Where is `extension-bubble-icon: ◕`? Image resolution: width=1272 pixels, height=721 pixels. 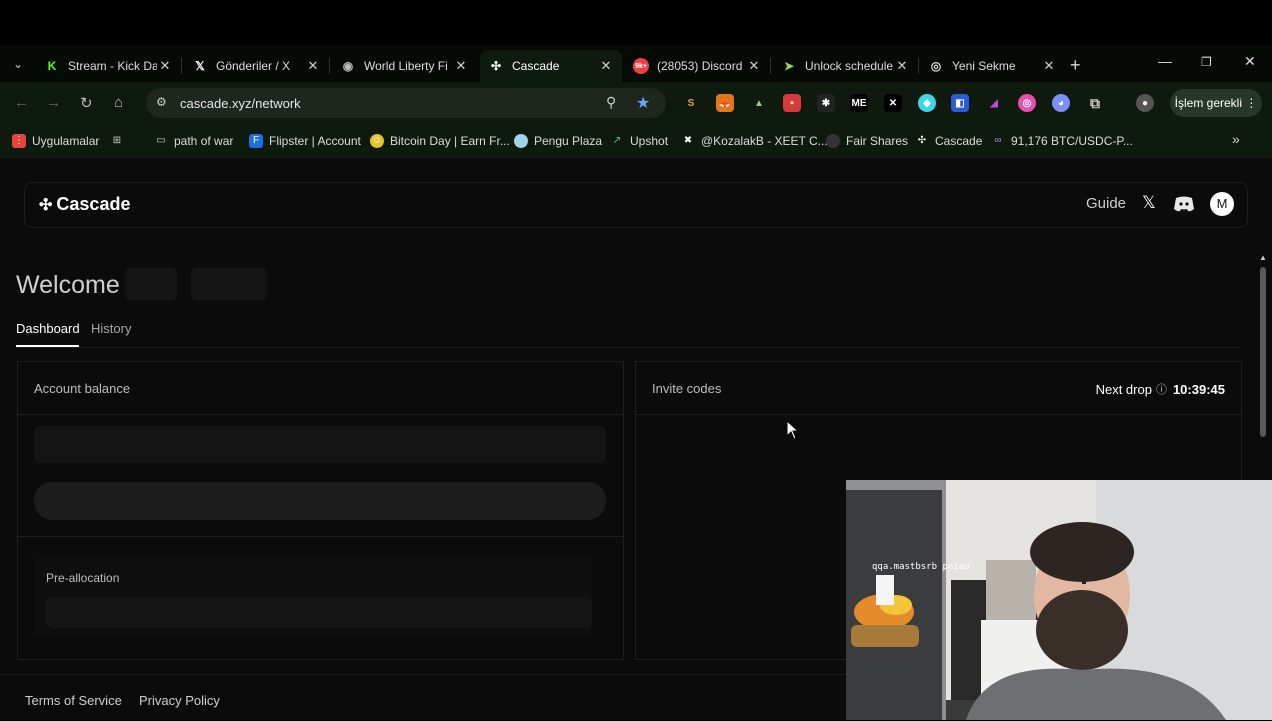 extension-bubble-icon: ◕ is located at coordinates (1061, 103).